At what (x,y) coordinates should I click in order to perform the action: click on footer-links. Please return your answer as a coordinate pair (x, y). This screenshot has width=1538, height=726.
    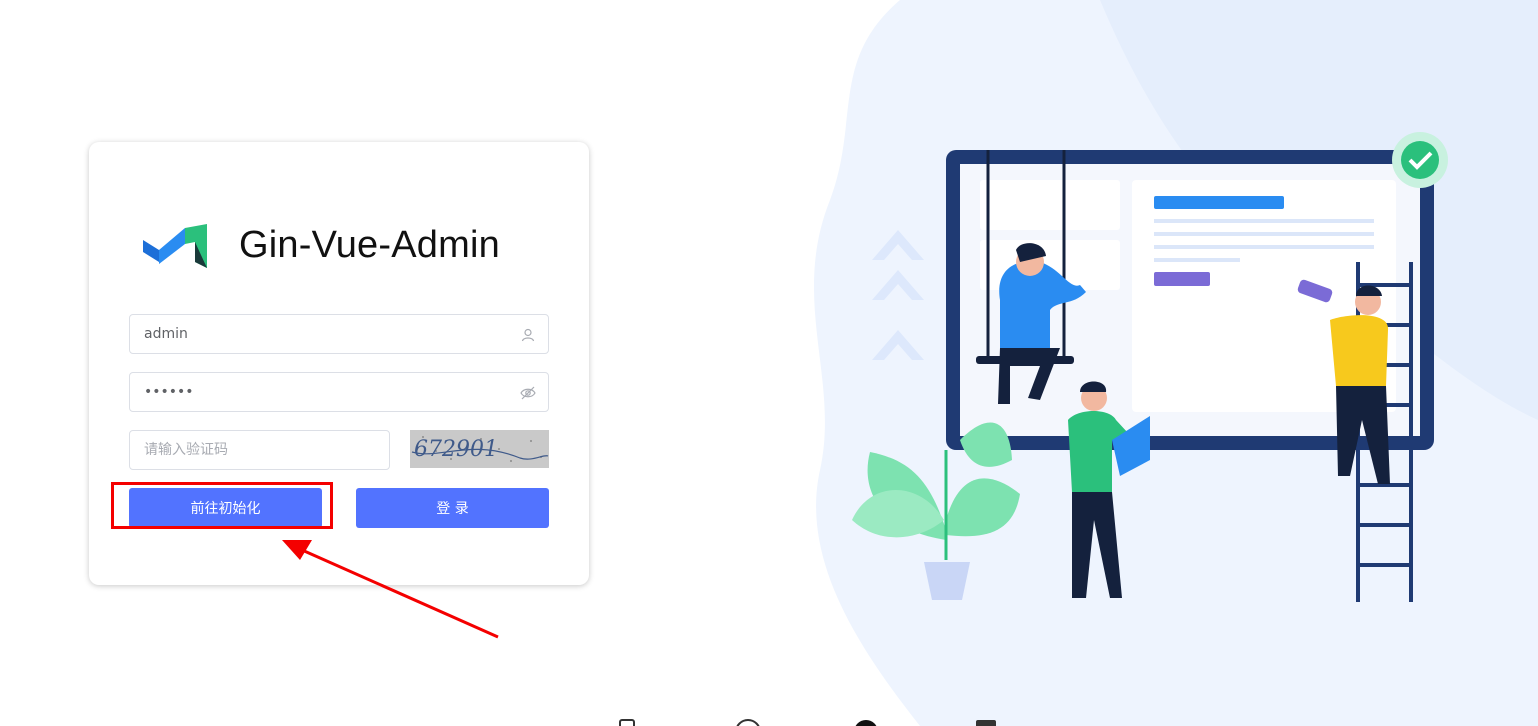
    Looking at the image, I should click on (807, 722).